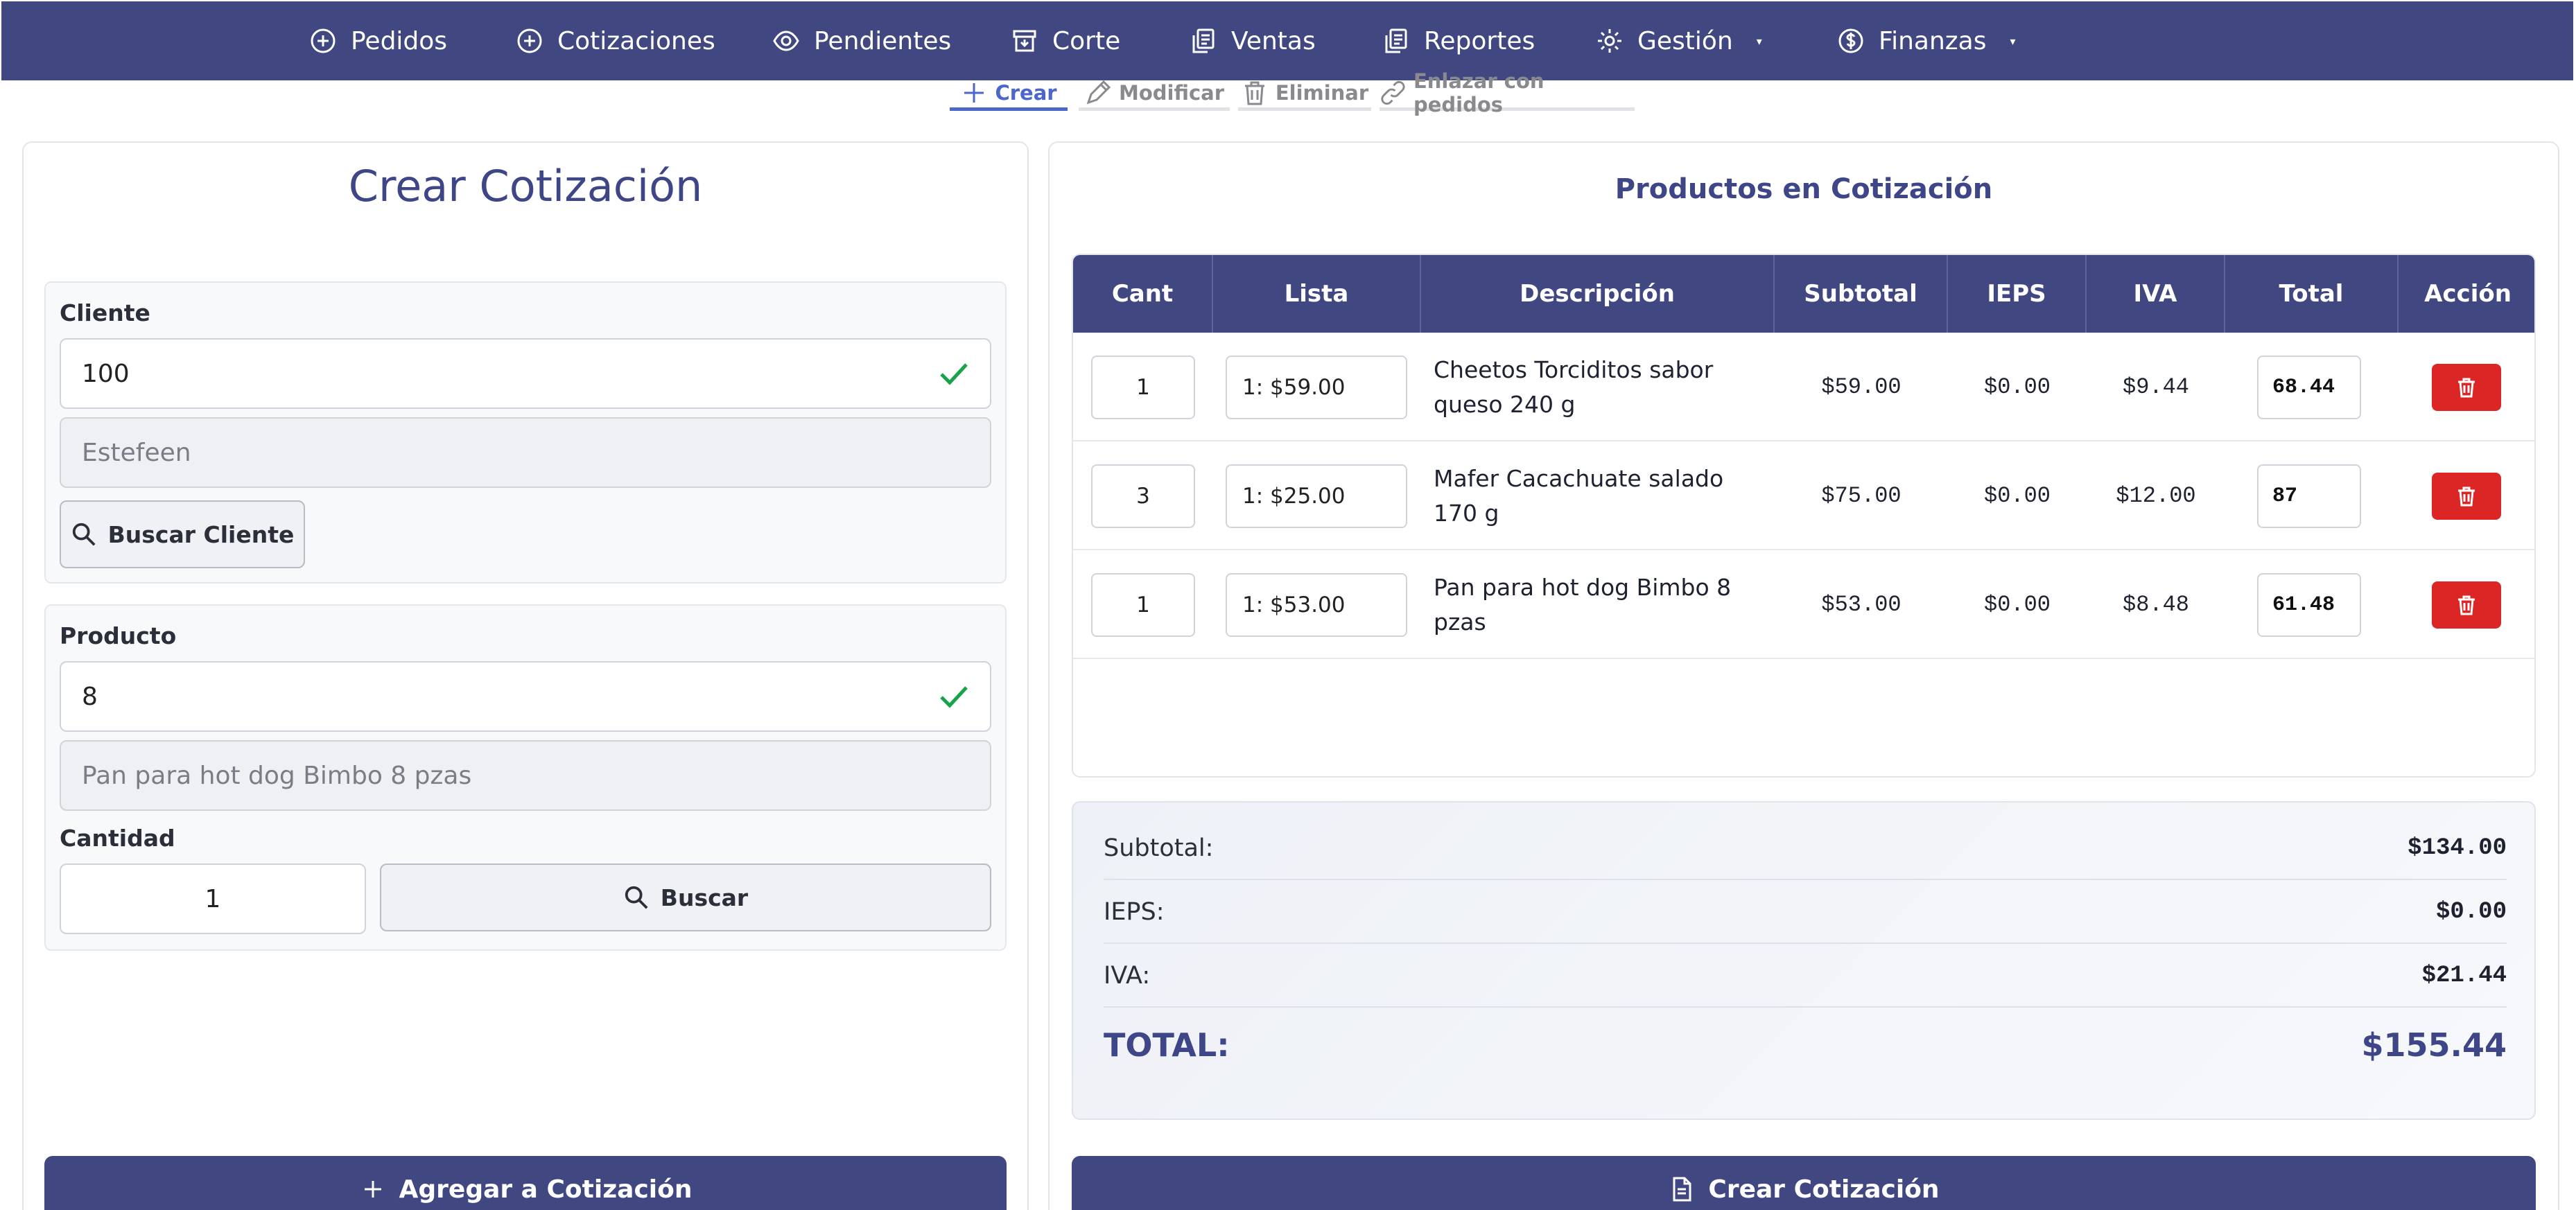  Describe the element at coordinates (525, 775) in the screenshot. I see `product-name-field: Pan para hot dog Bimbo 8 pzas` at that location.